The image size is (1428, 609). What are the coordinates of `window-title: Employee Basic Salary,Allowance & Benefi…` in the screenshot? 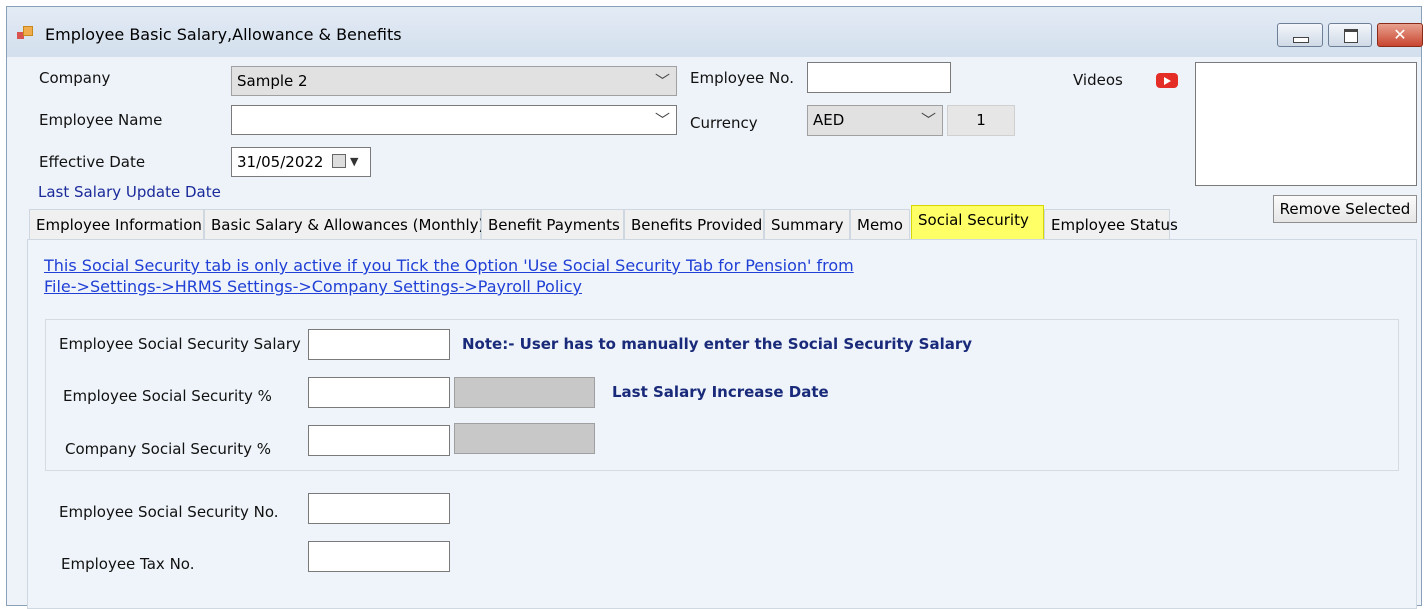 It's located at (223, 34).